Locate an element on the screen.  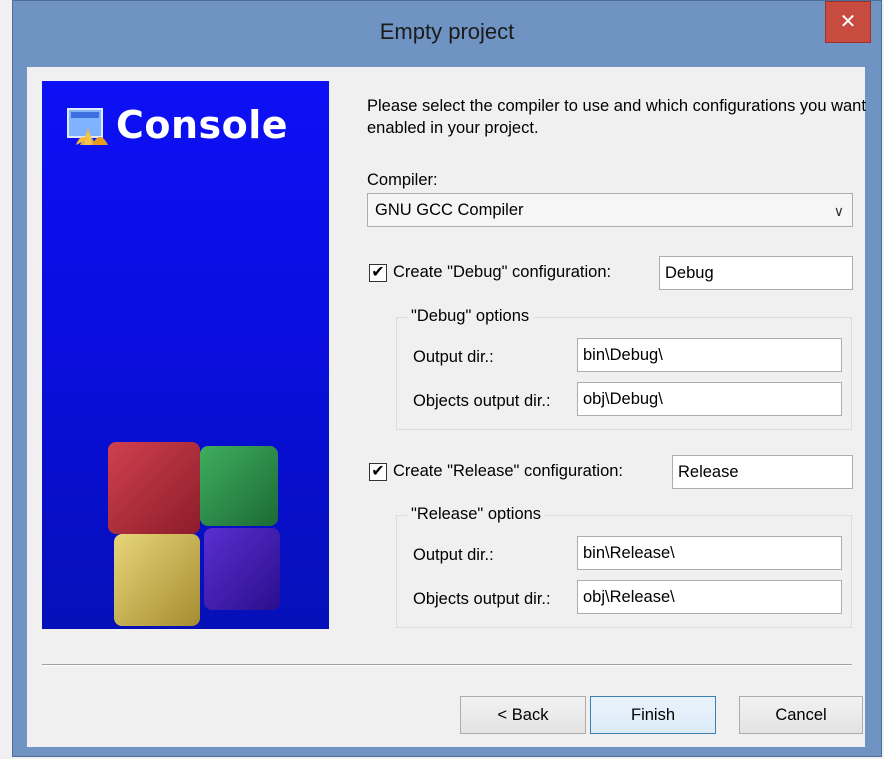
finish-button: Finish is located at coordinates (653, 715).